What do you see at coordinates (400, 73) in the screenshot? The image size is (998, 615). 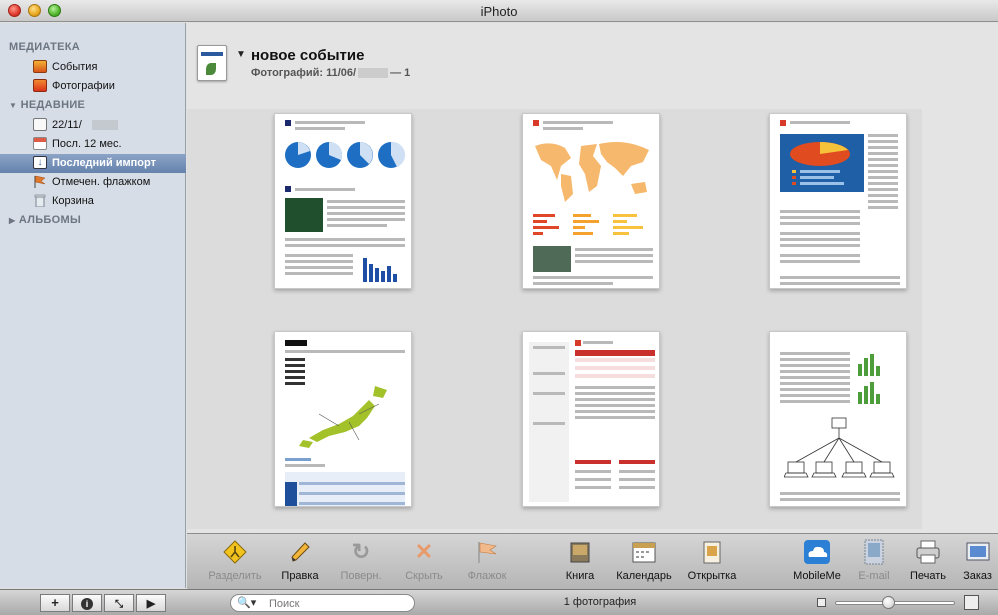 I see `event-count-label: — 1` at bounding box center [400, 73].